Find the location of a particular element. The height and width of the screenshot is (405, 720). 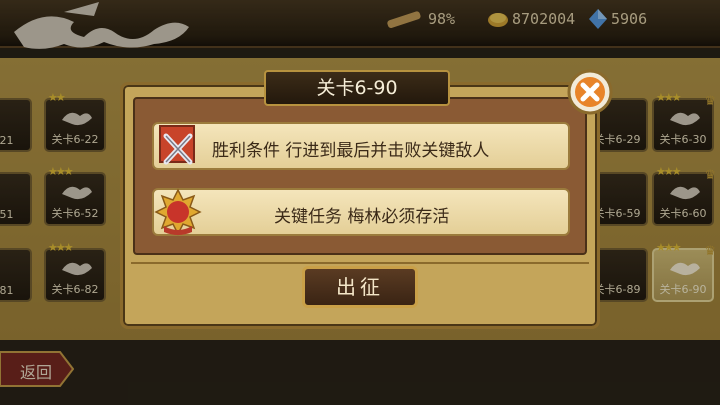

close-icon is located at coordinates (590, 92).